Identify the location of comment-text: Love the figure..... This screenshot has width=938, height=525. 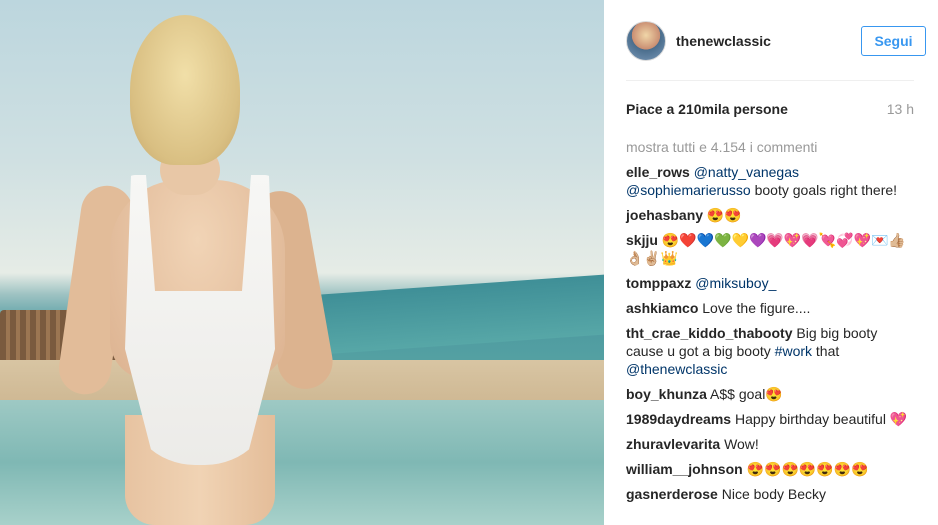
(756, 308).